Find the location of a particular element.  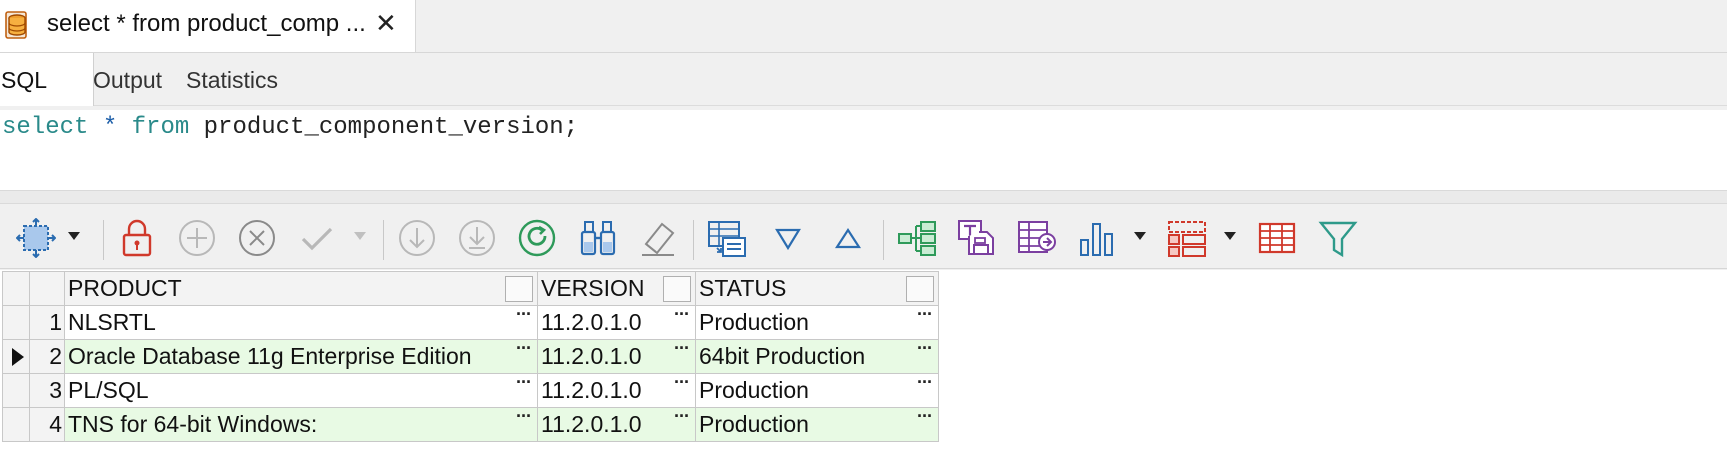

table-row: 3 PL/SQL ··· 11.2.0.1.0 ··· Production ··· is located at coordinates (470, 390).